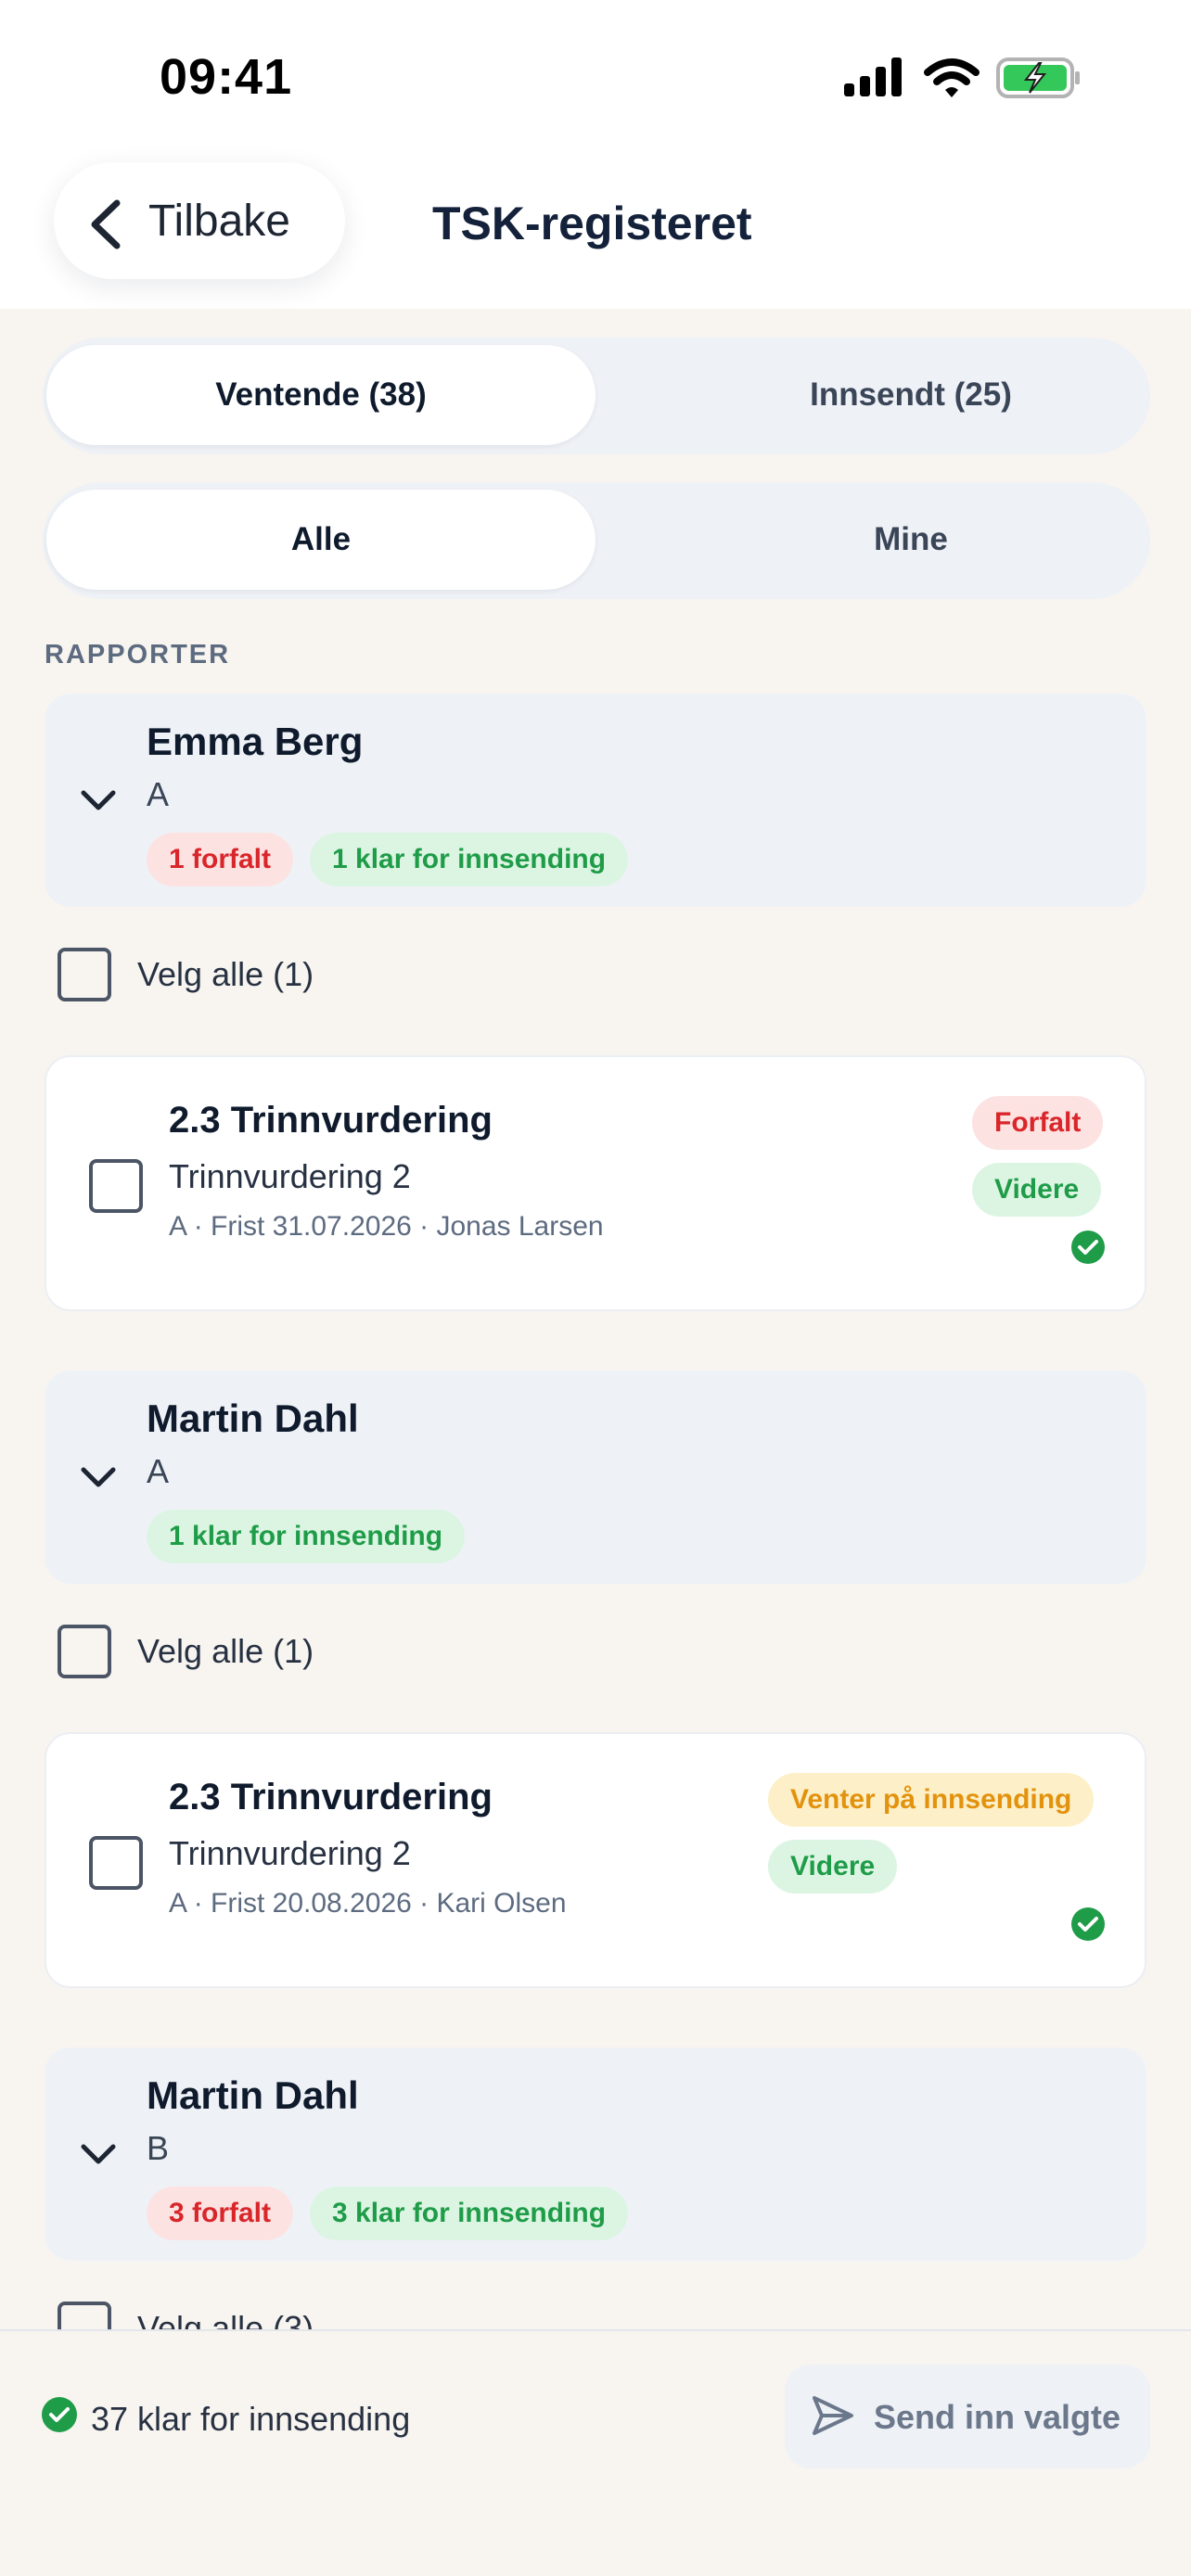 The height and width of the screenshot is (2576, 1191). Describe the element at coordinates (833, 2415) in the screenshot. I see `send-icon` at that location.